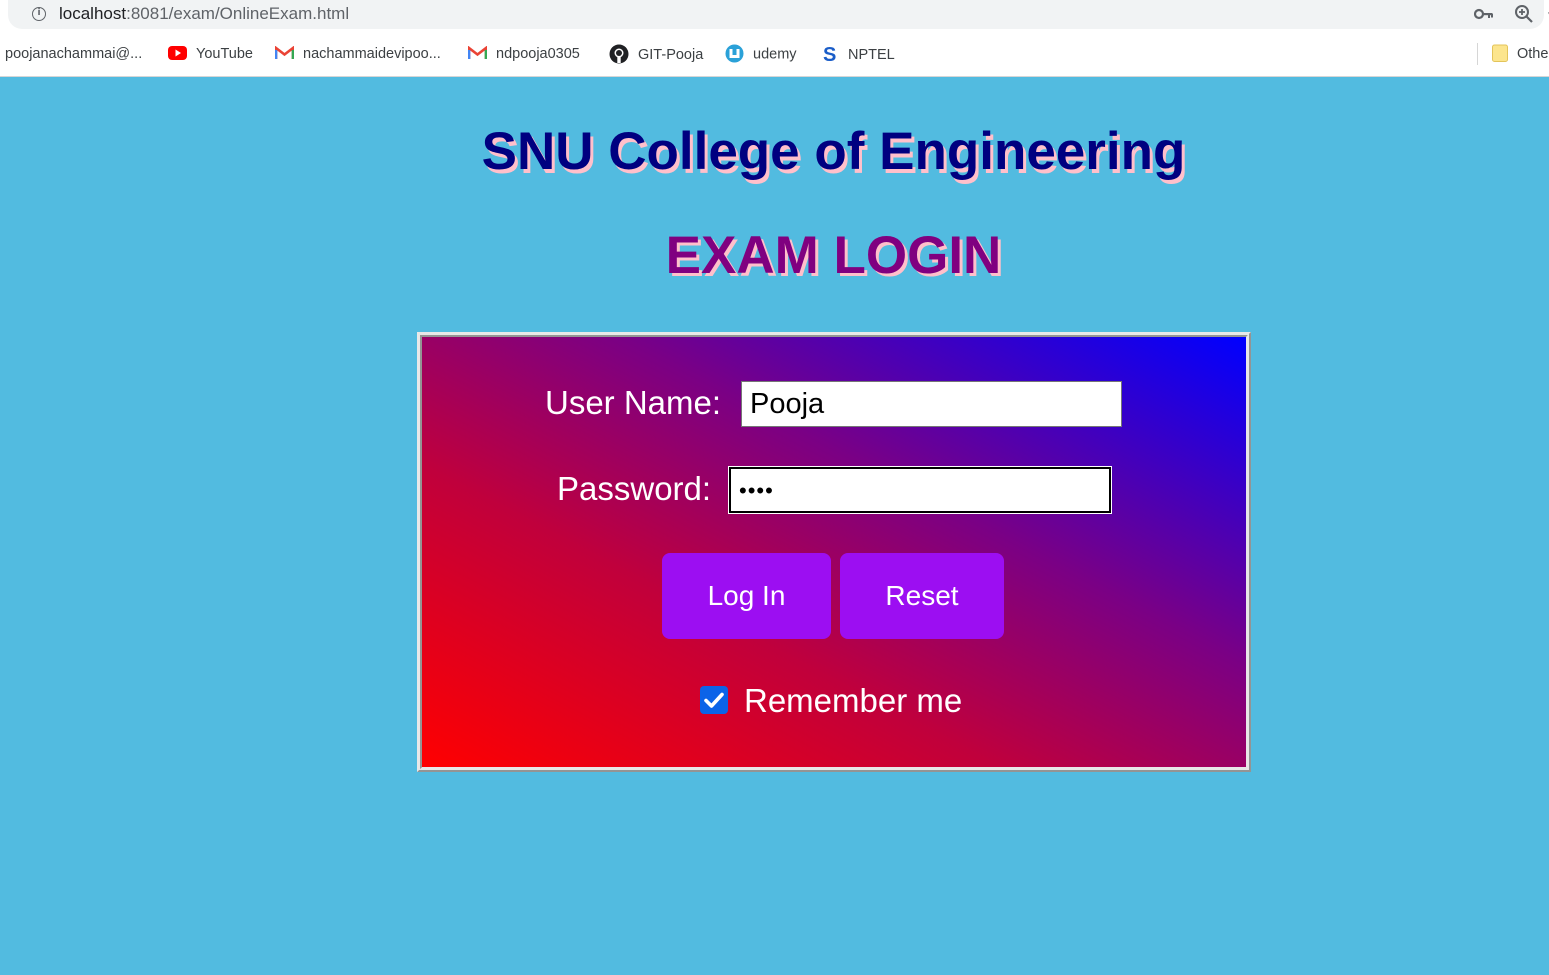  Describe the element at coordinates (1477, 54) in the screenshot. I see `bookmarks-separator` at that location.